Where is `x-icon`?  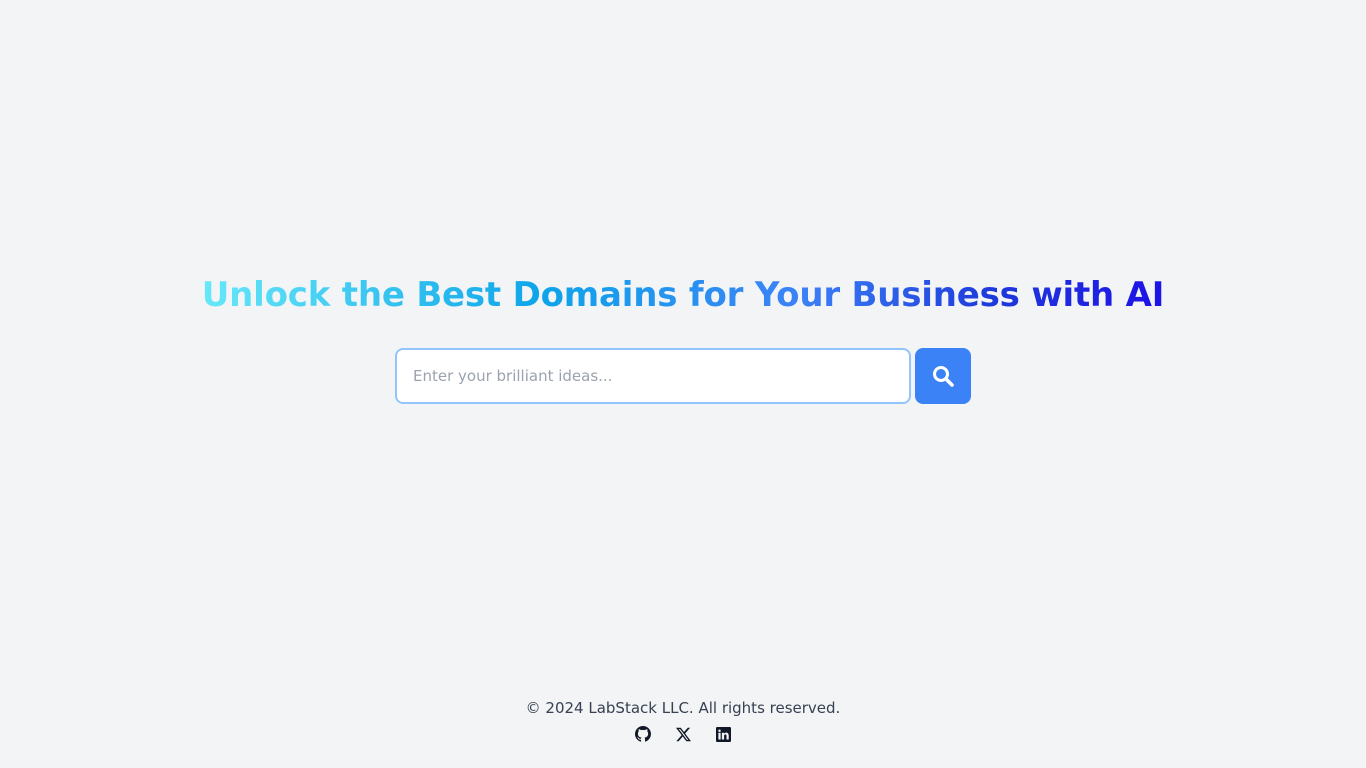 x-icon is located at coordinates (683, 734).